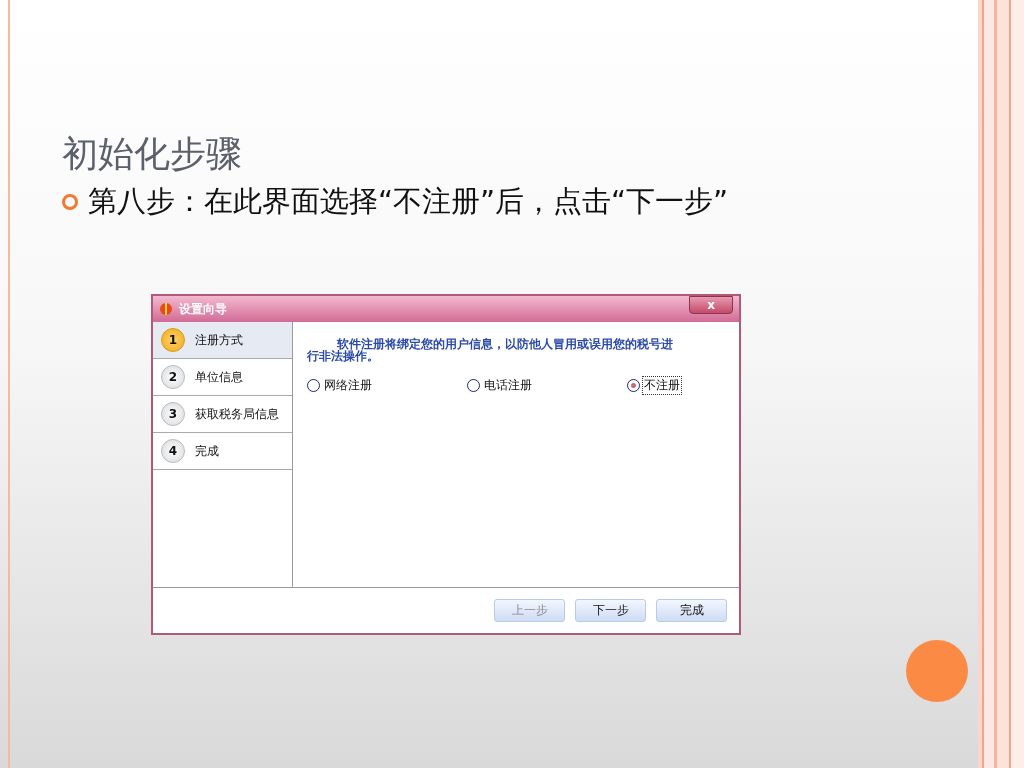  I want to click on step-number: 4, so click(173, 451).